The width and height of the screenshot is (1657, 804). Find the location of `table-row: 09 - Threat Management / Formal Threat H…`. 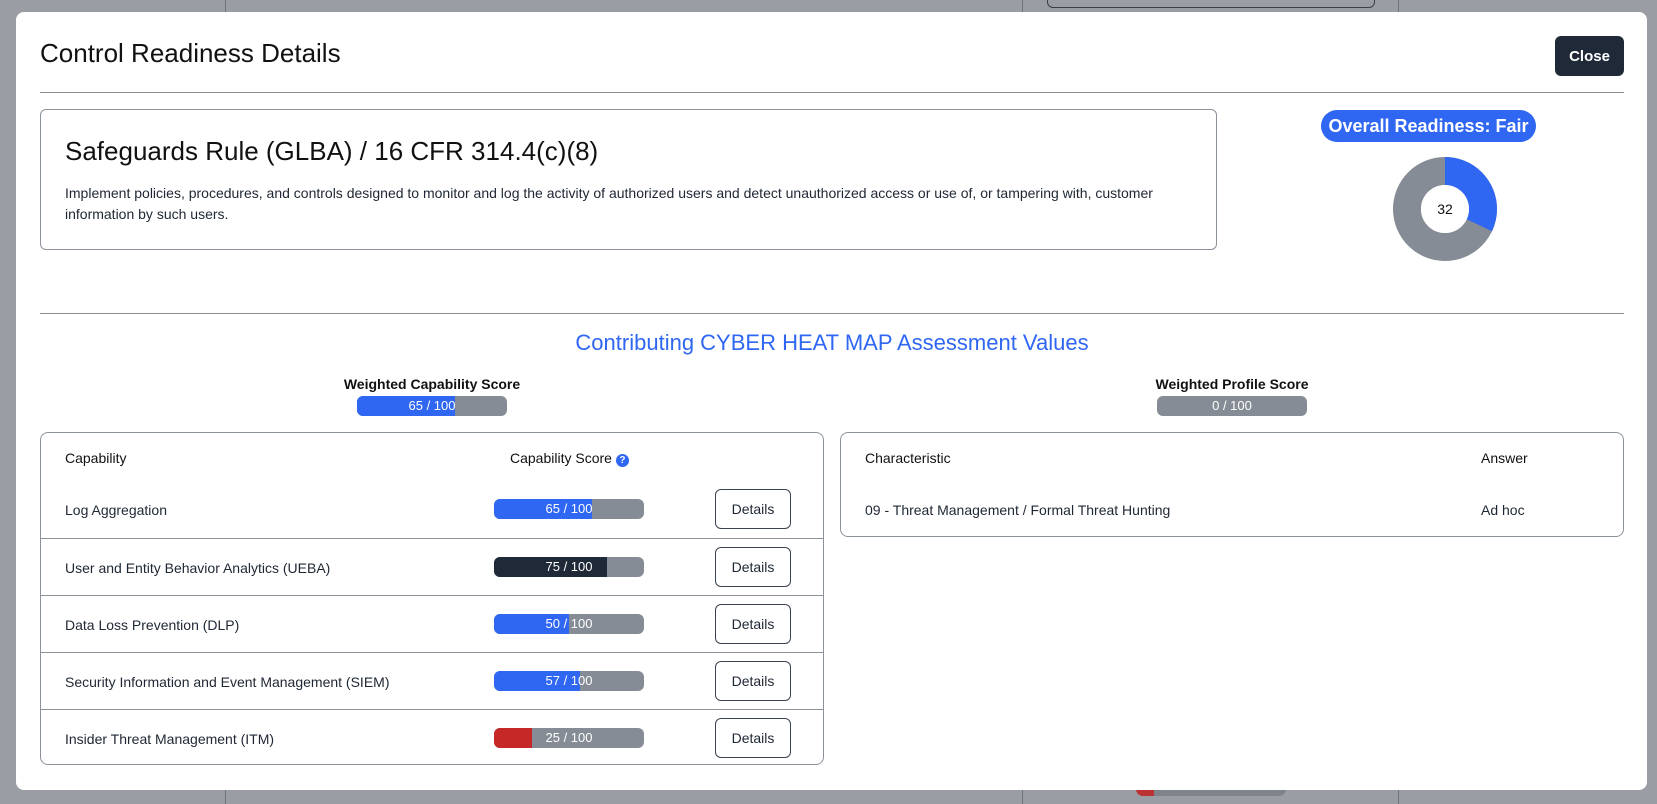

table-row: 09 - Threat Management / Formal Threat H… is located at coordinates (1232, 508).